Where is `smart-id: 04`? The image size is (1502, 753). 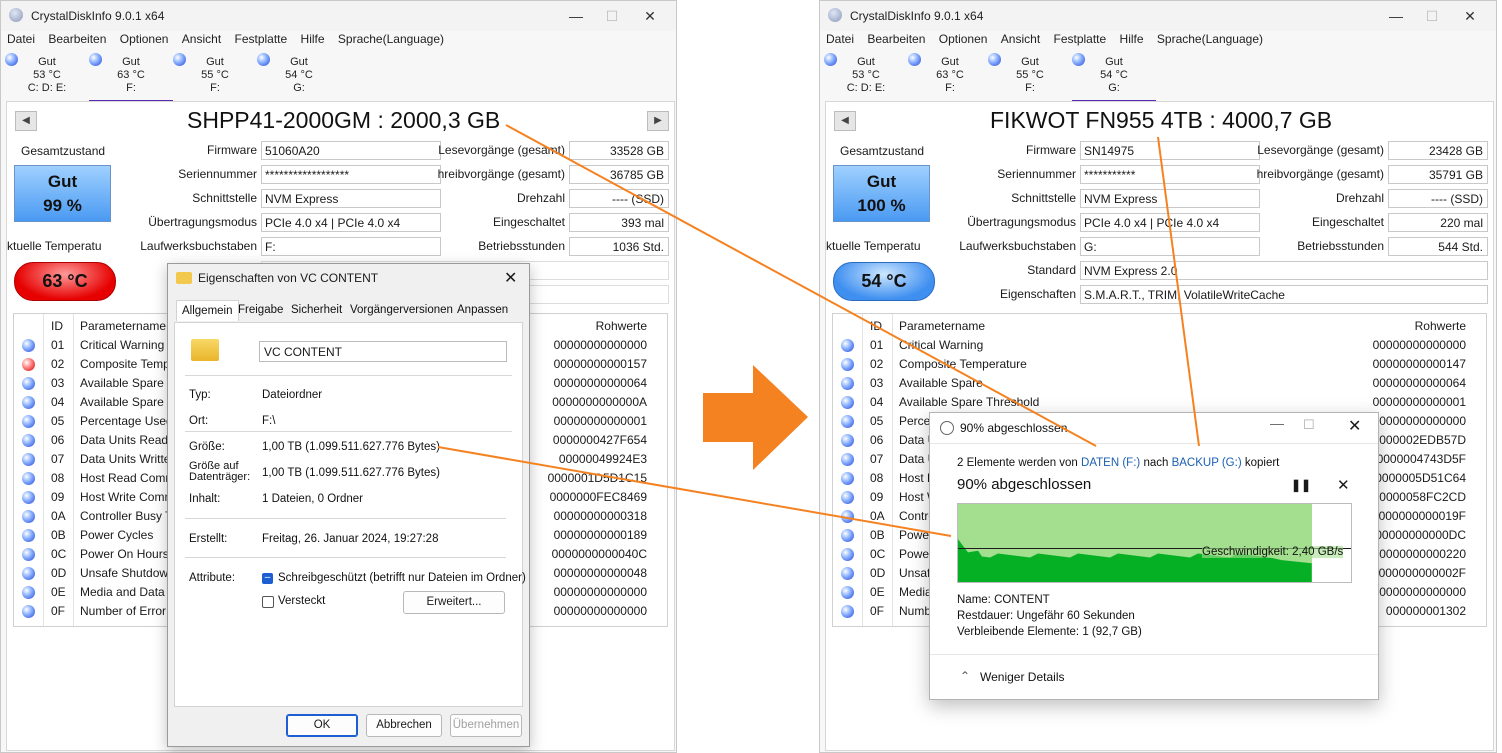
smart-id: 04 is located at coordinates (58, 402).